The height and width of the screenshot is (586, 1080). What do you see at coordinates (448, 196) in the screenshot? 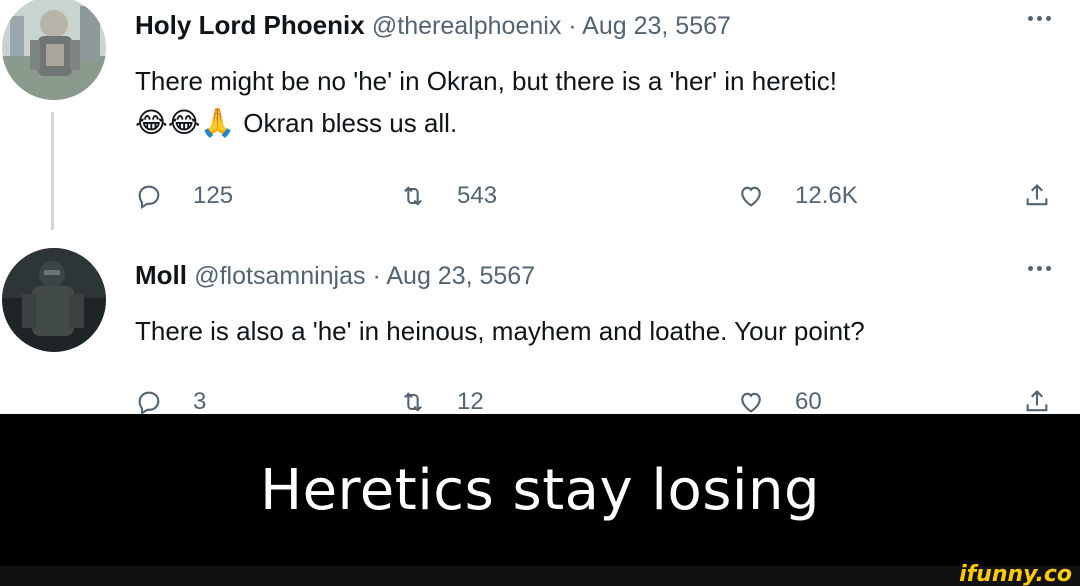
I see `retweet-button: 543` at bounding box center [448, 196].